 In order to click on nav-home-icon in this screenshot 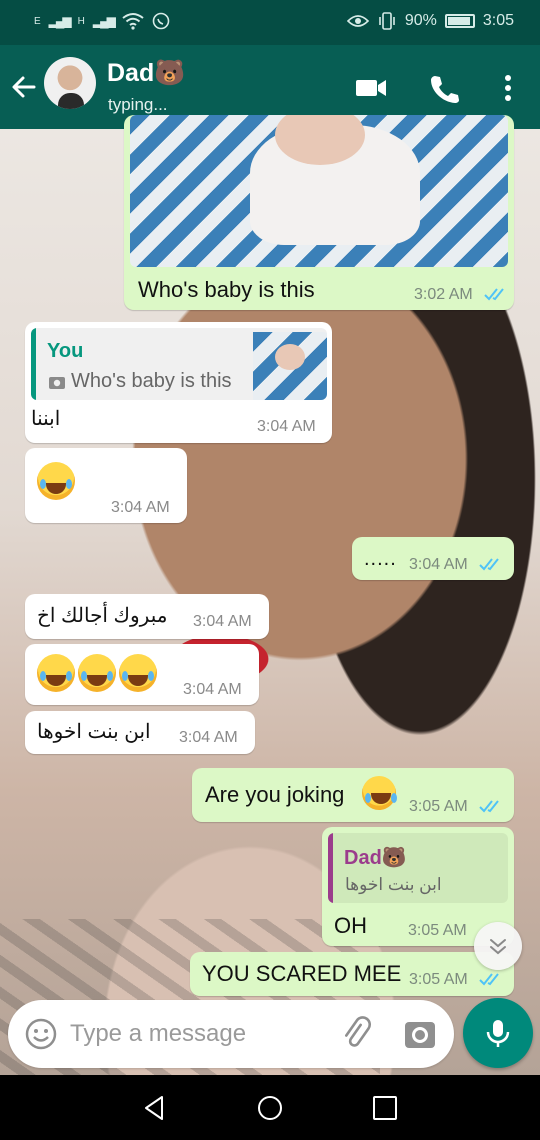, I will do `click(270, 1108)`.